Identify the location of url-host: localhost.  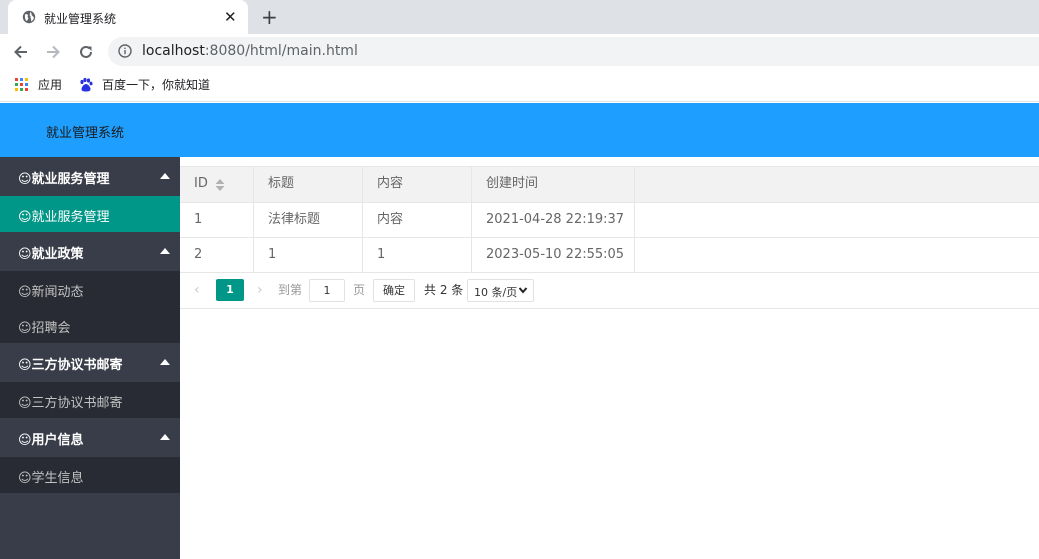
(173, 51).